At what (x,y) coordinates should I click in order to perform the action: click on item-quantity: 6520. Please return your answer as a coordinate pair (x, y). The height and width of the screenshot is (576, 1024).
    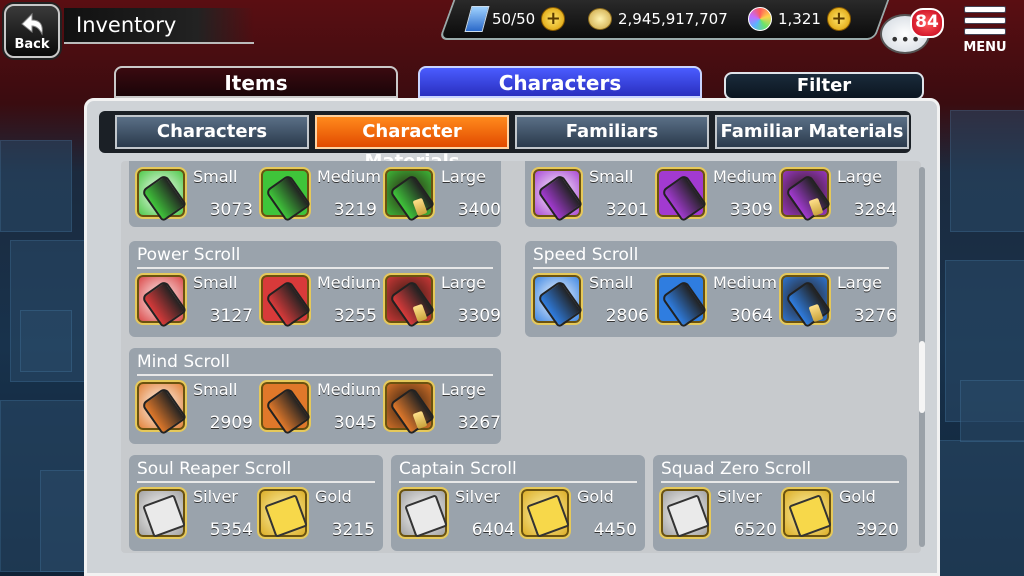
    Looking at the image, I should click on (755, 530).